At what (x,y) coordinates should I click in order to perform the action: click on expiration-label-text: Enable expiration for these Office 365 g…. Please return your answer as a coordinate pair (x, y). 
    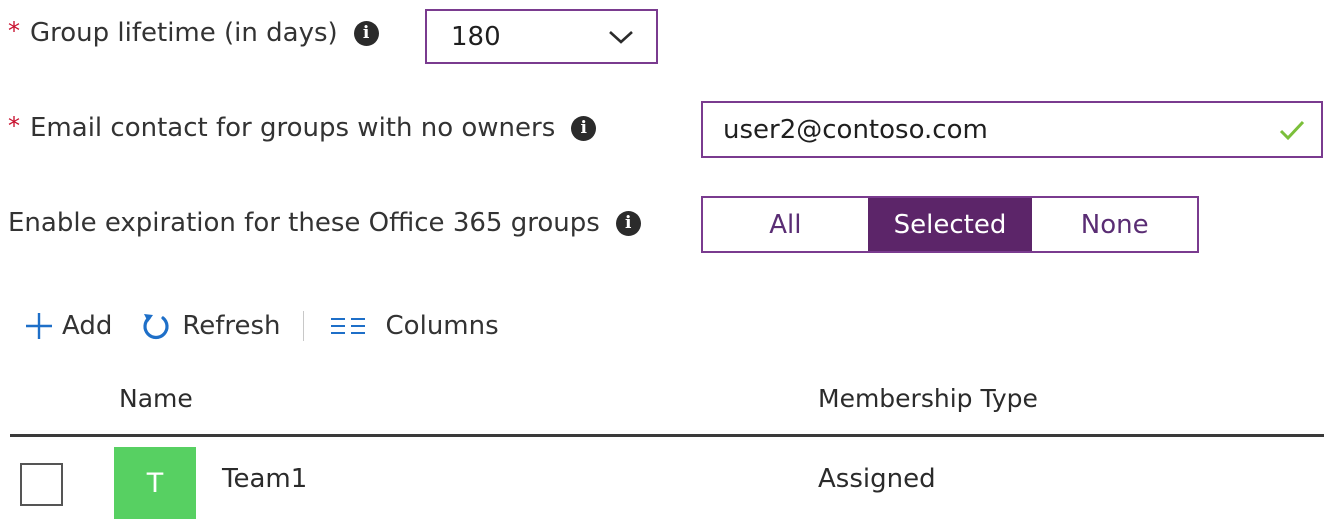
    Looking at the image, I should click on (304, 223).